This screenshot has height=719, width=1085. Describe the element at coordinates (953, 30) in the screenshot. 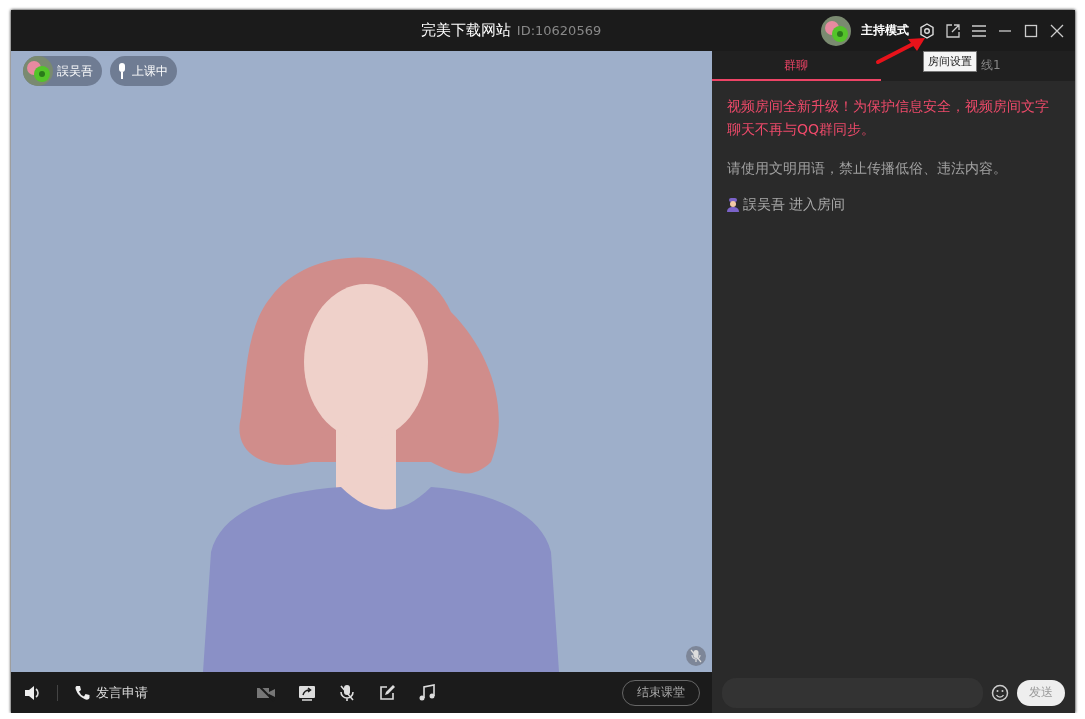

I see `popout-icon` at that location.